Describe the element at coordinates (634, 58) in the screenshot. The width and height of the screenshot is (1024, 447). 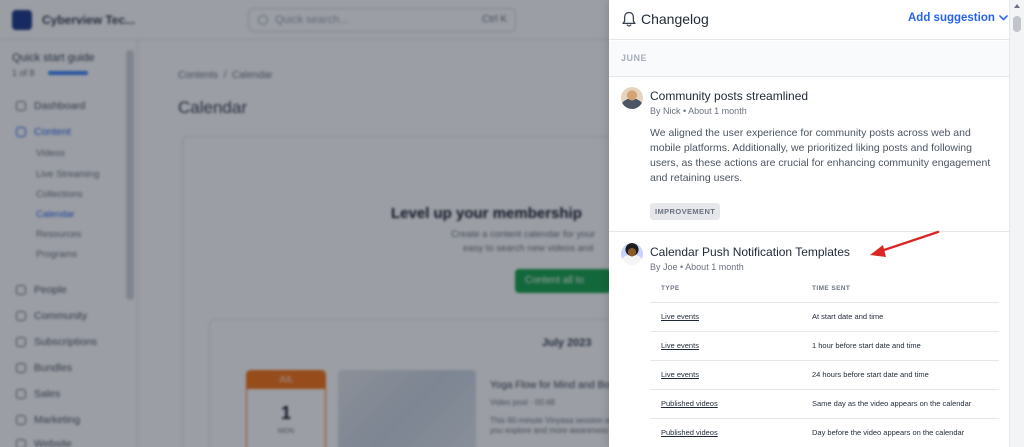
I see `month-label: JUNE` at that location.